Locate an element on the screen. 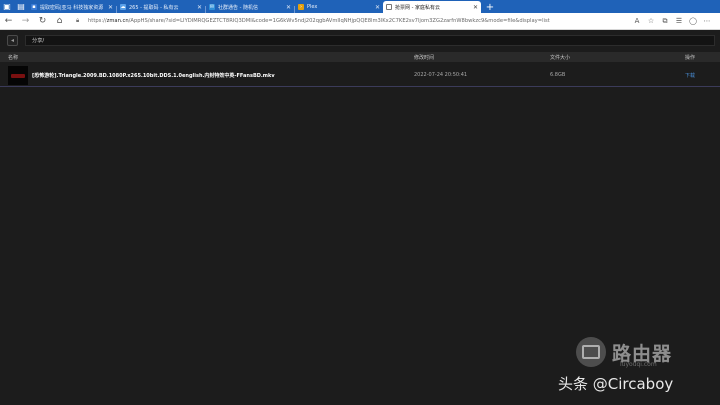 The height and width of the screenshot is (405, 720). browser-tab-3: ✉ 社群通告 - 随机信 ✕ is located at coordinates (250, 7).